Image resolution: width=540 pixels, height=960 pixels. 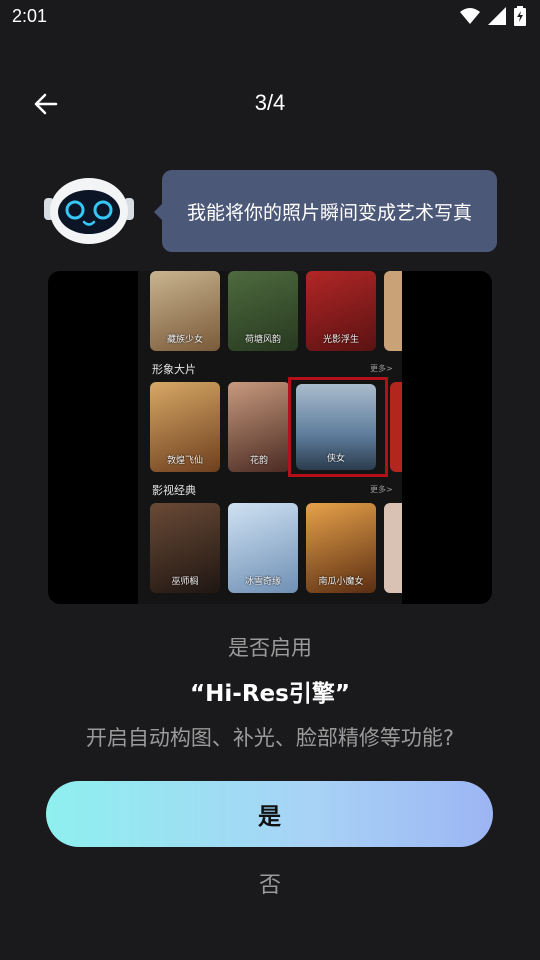 I want to click on selection-highlight, so click(x=338, y=427).